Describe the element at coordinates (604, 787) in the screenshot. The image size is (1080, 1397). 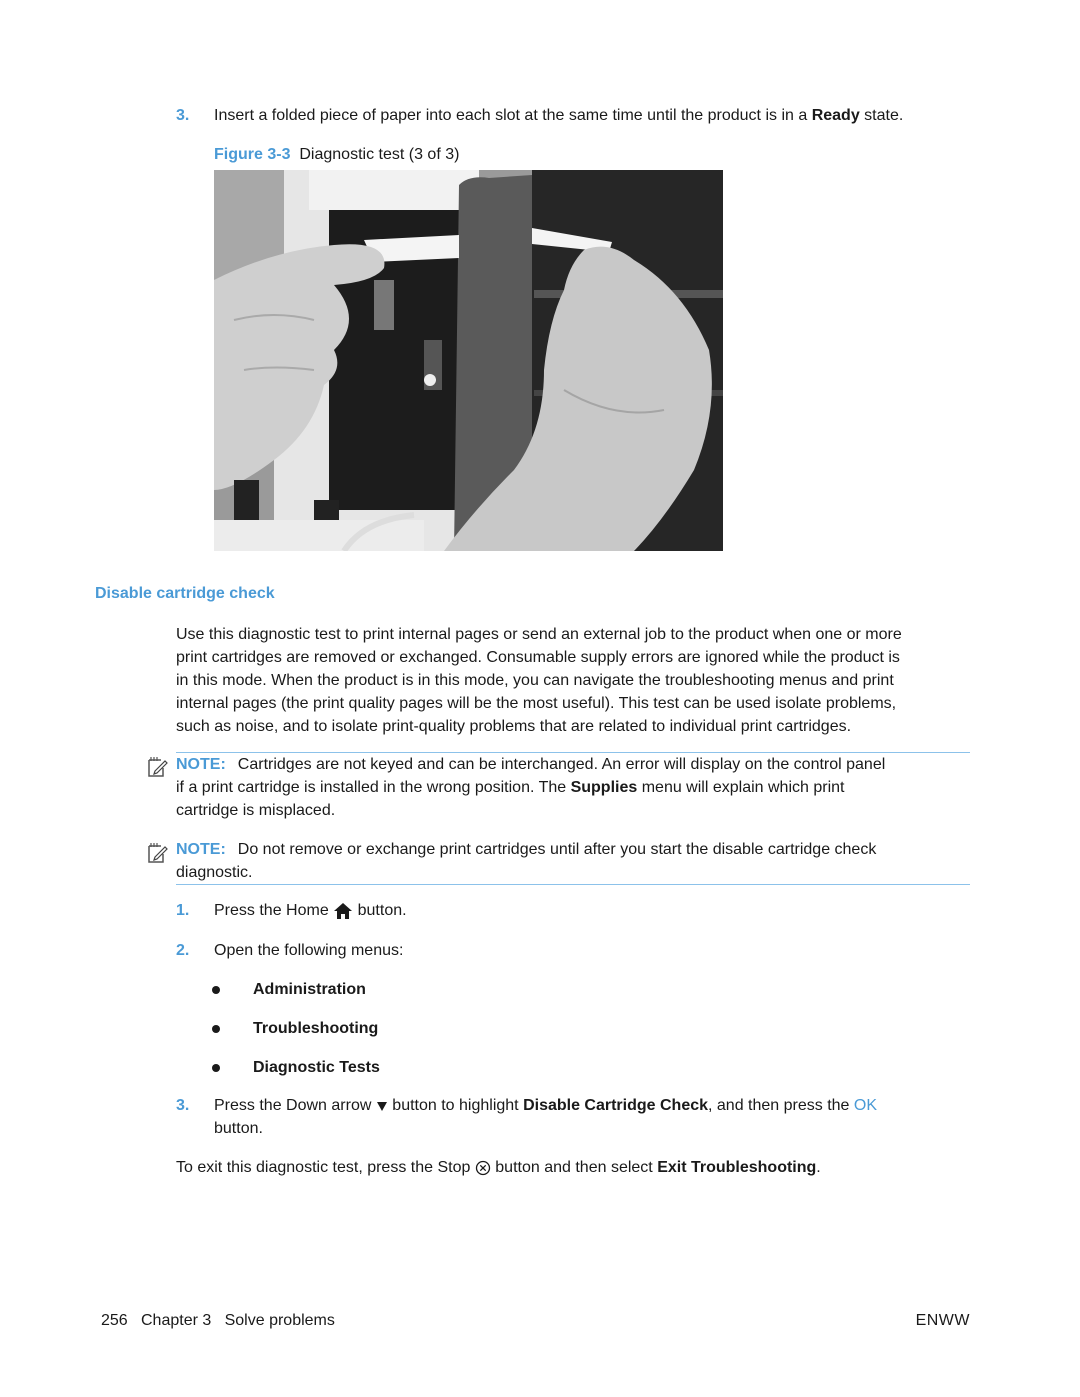
I see `supplies-menu-term: Supplies` at that location.